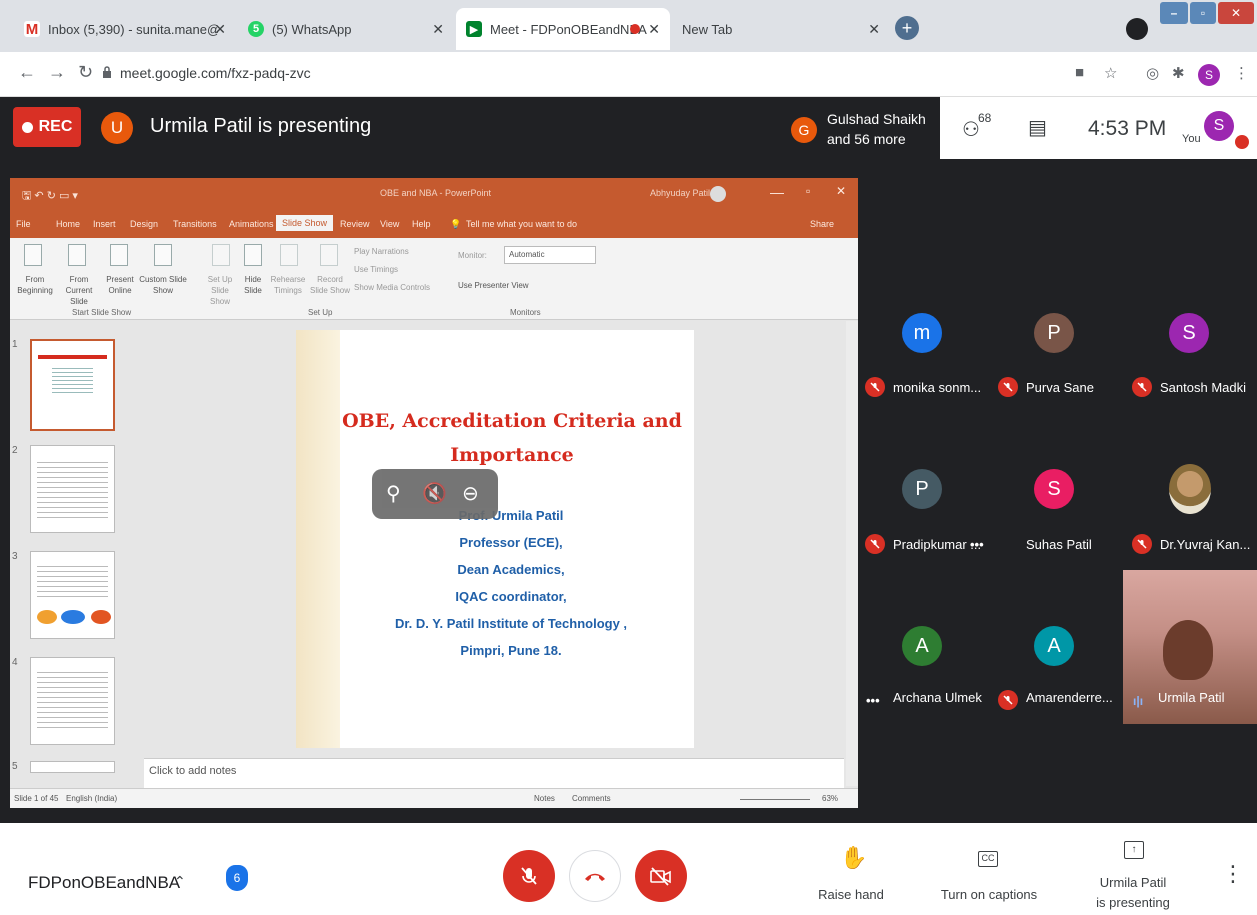  What do you see at coordinates (775, 799) in the screenshot?
I see `zoom-slider` at bounding box center [775, 799].